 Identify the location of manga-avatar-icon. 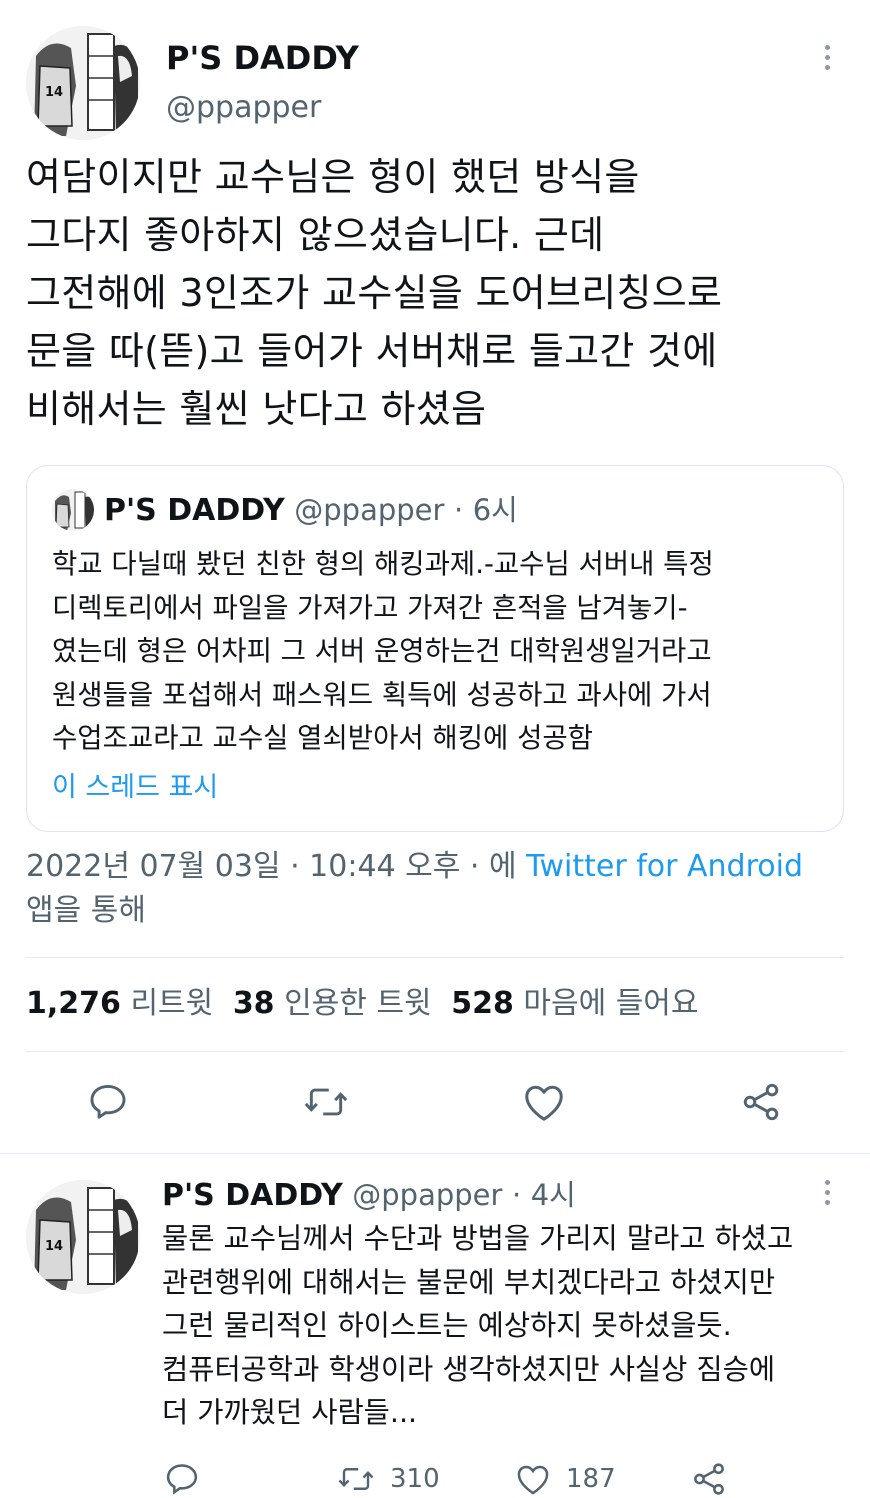
(73, 510).